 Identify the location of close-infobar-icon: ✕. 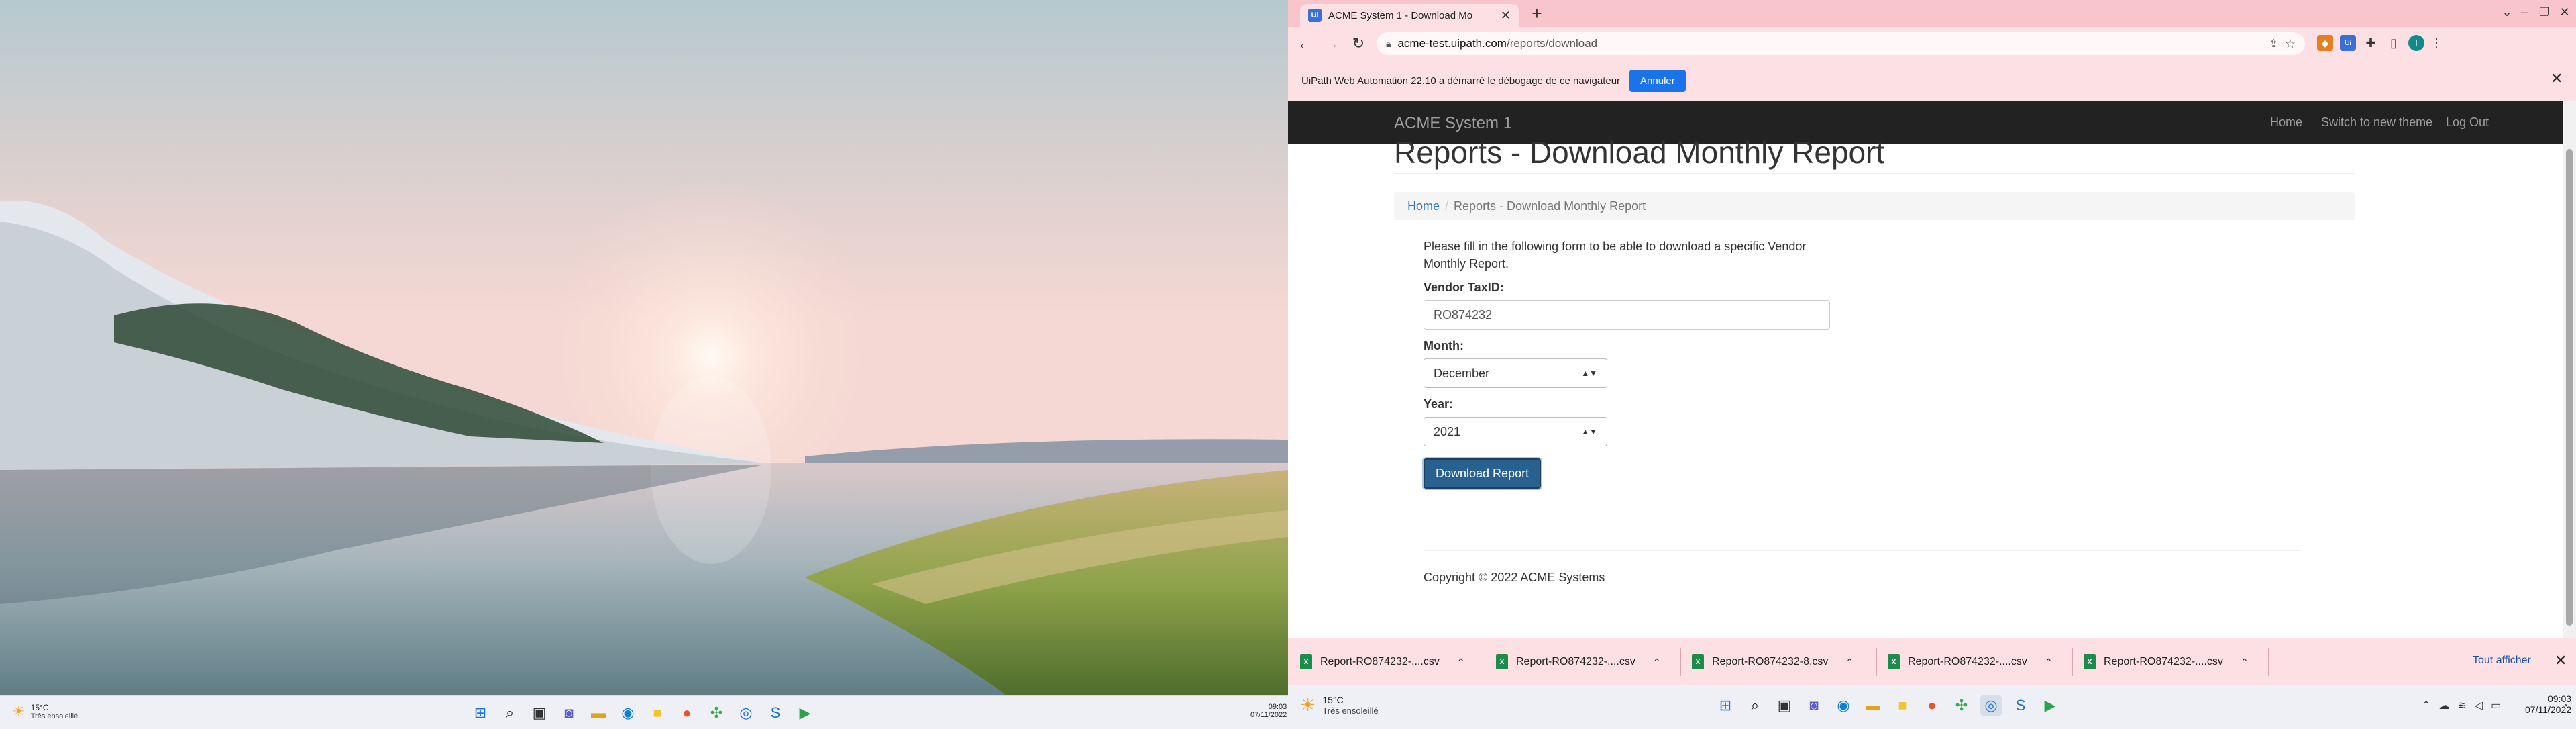
(2557, 78).